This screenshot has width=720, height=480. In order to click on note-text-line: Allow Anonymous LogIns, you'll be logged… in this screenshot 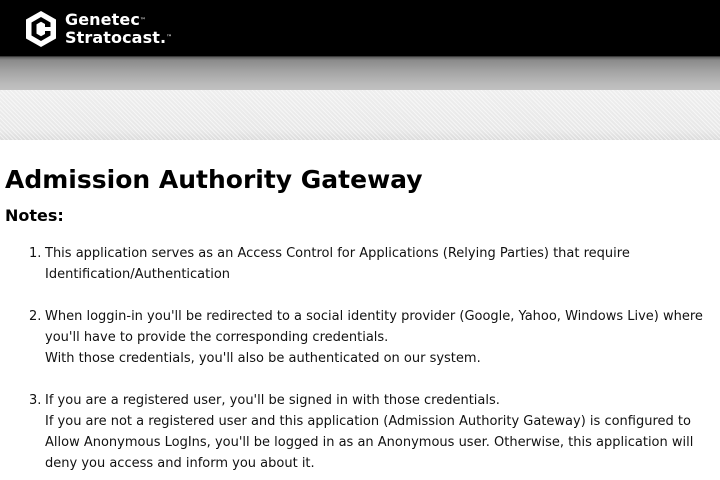, I will do `click(369, 442)`.